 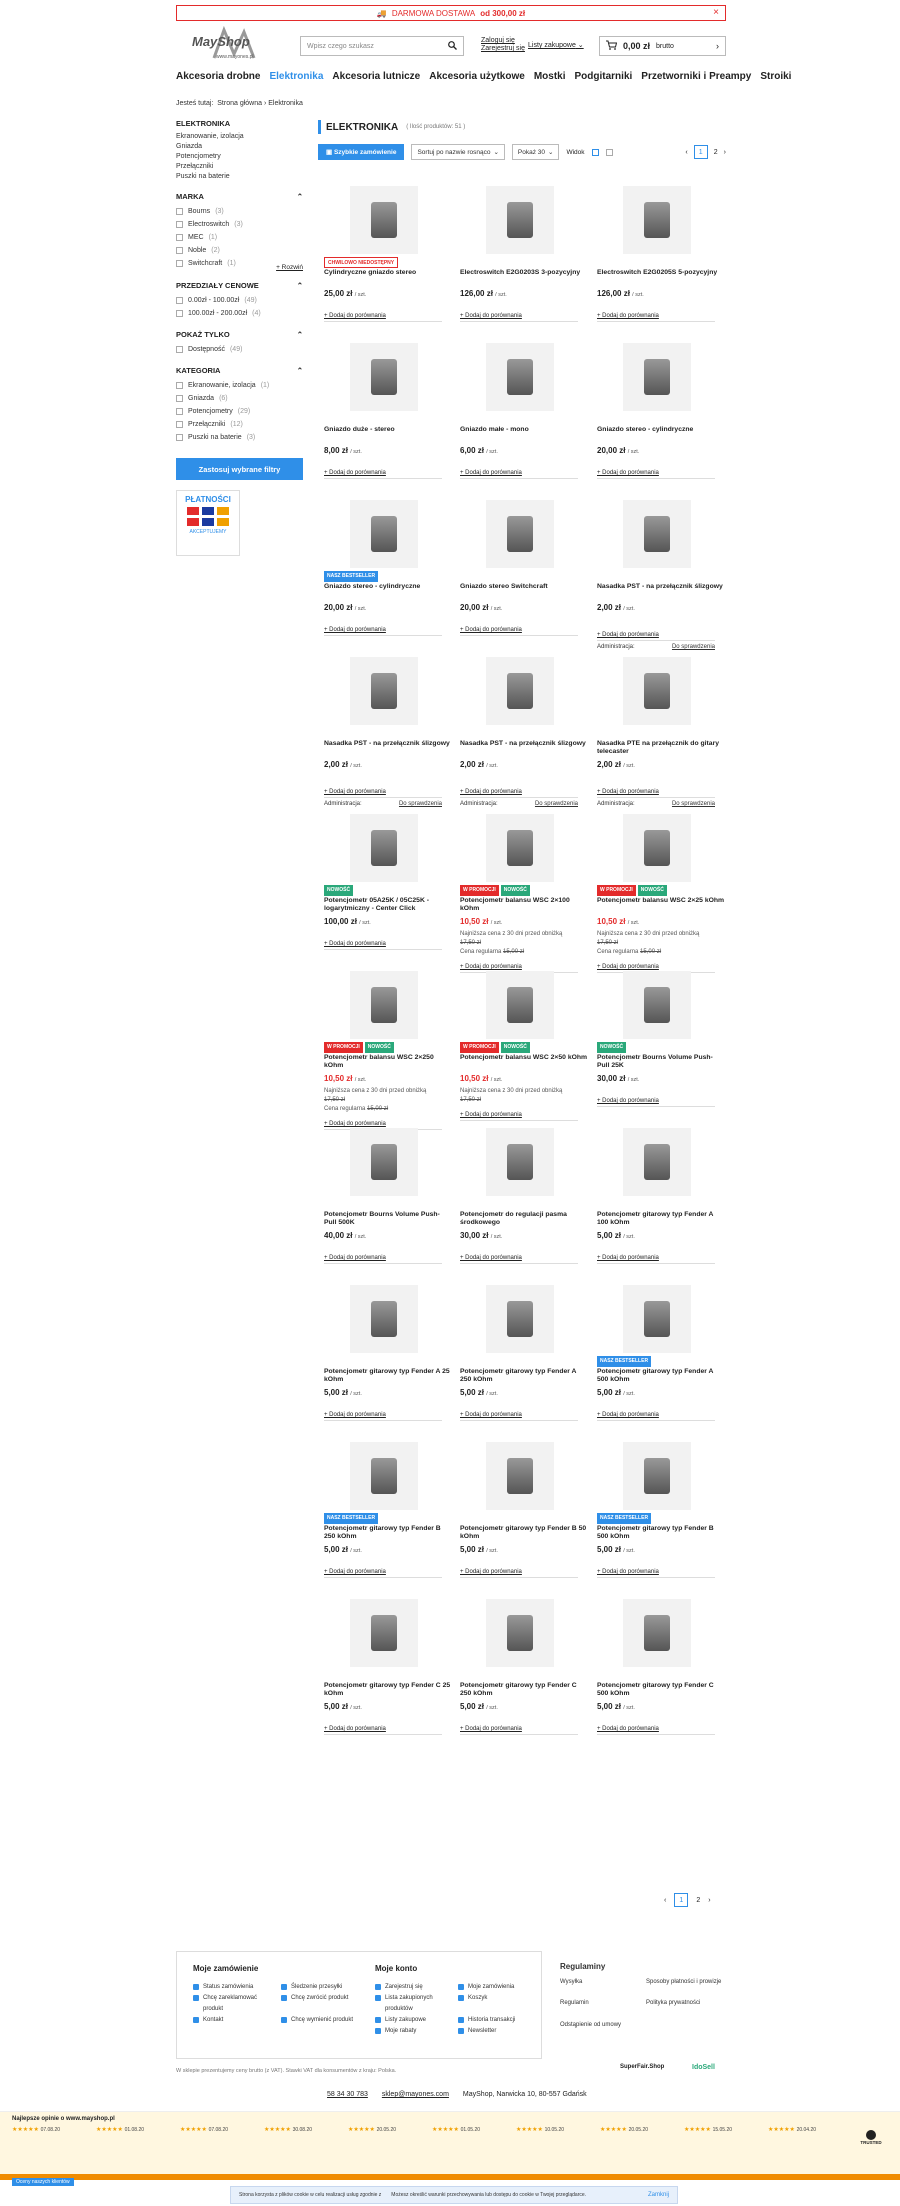 What do you see at coordinates (388, 277) in the screenshot?
I see `product-name: Cylindryczne gniazdo stereo` at bounding box center [388, 277].